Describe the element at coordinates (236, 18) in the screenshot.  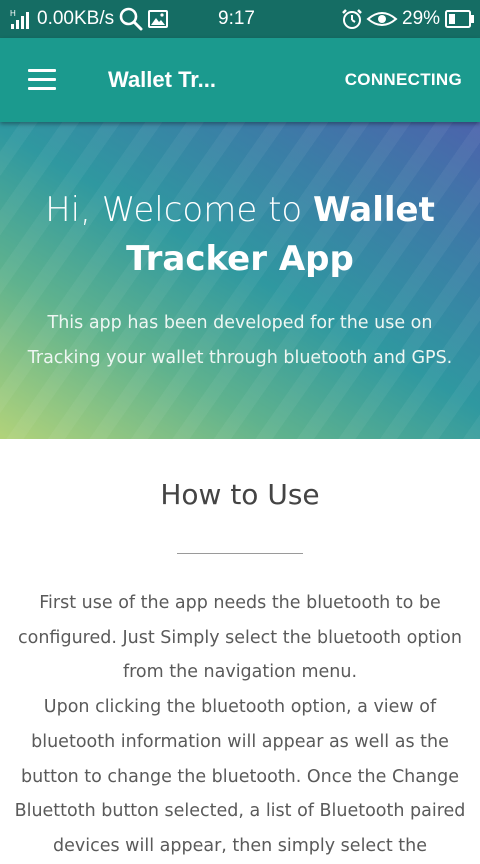
I see `clock-time: 9:17` at that location.